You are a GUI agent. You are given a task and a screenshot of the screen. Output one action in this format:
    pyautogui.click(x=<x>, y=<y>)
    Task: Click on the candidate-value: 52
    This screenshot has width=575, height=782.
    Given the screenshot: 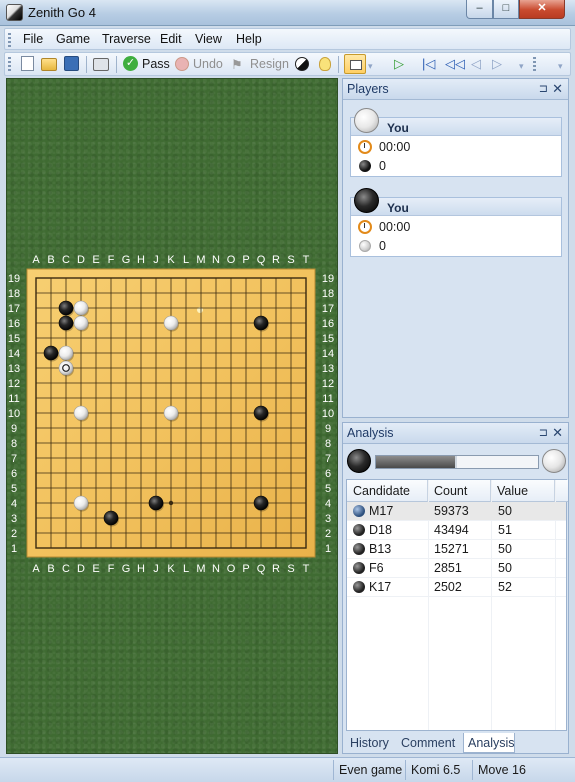 What is the action you would take?
    pyautogui.click(x=505, y=587)
    